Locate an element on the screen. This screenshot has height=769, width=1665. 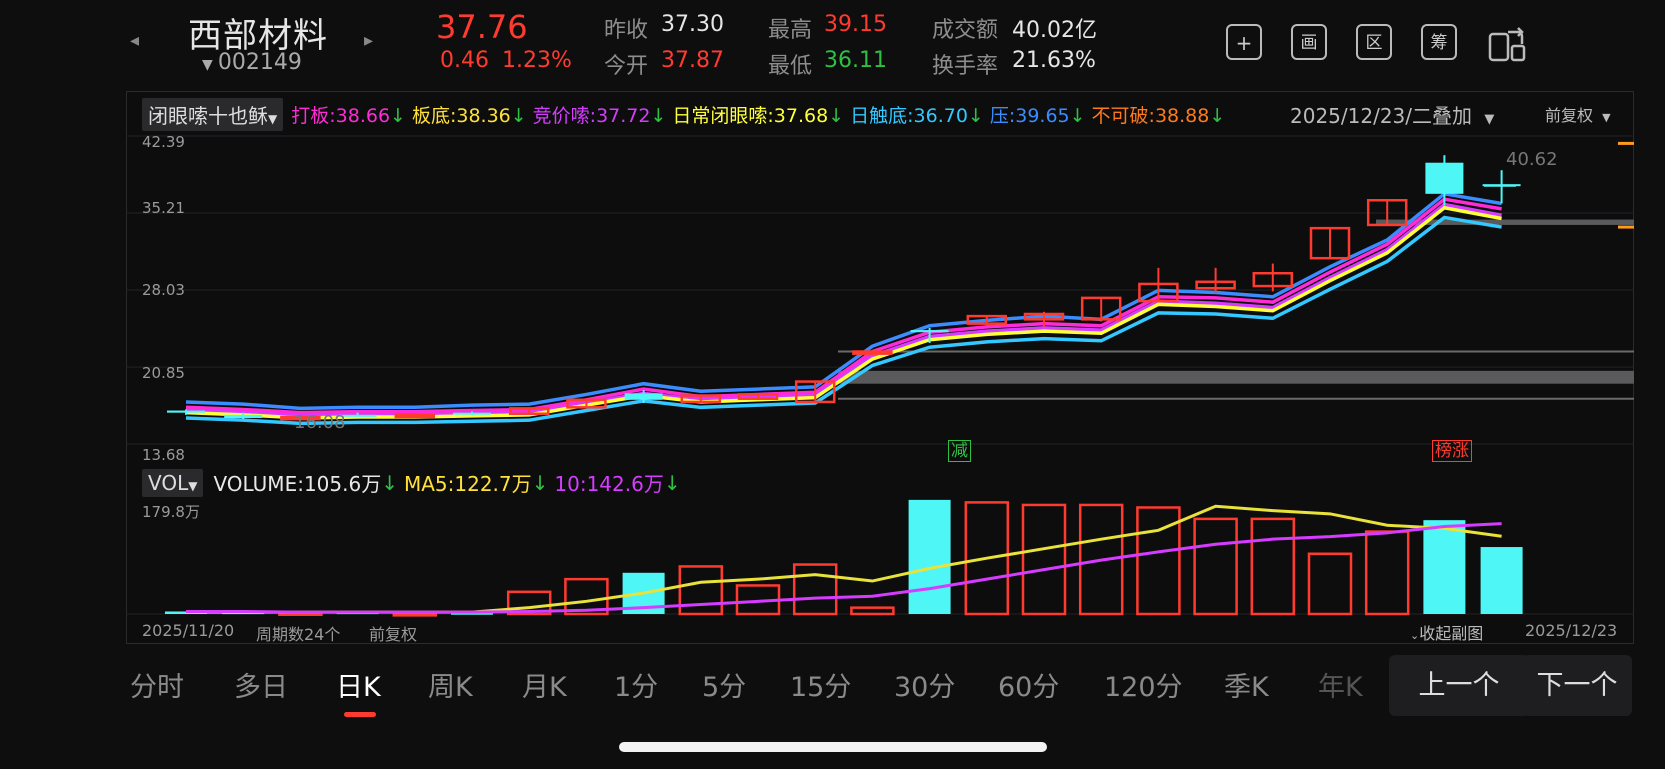
date-overlay-select: 2025/12/23/二叠加 ▼ is located at coordinates (1392, 114).